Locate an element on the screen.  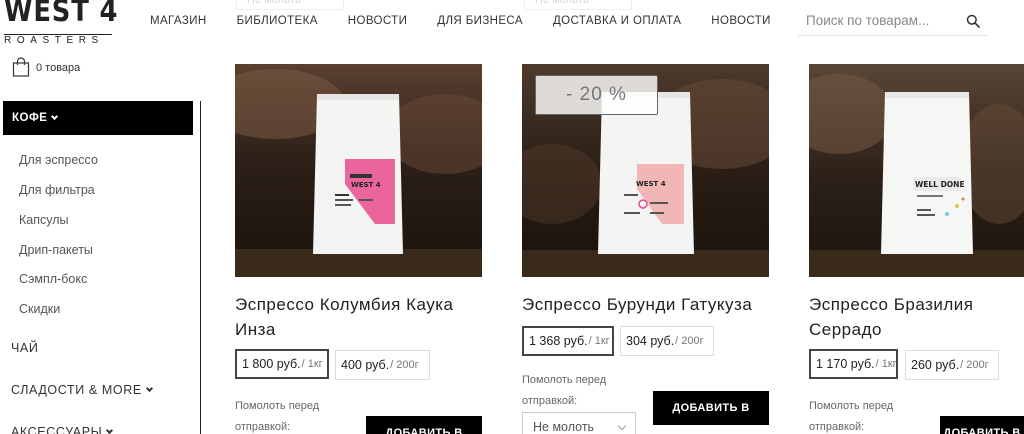
product-title-line: Эспрессо Бразилия is located at coordinates (891, 304).